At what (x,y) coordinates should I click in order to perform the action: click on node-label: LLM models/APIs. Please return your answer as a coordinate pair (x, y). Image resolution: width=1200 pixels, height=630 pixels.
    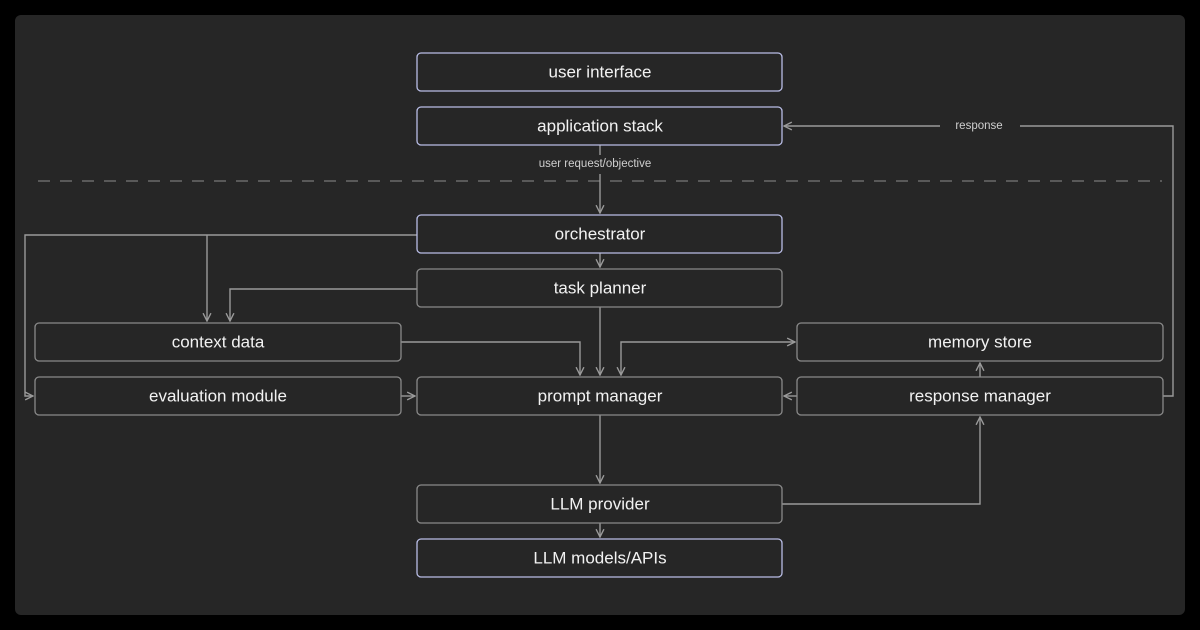
    Looking at the image, I should click on (599, 558).